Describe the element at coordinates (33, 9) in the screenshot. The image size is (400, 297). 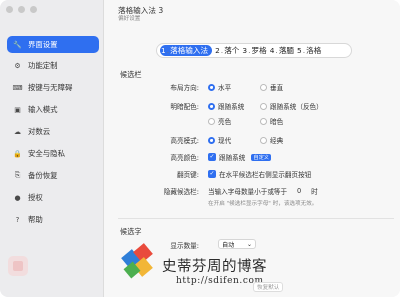
I see `zoom-window-button` at that location.